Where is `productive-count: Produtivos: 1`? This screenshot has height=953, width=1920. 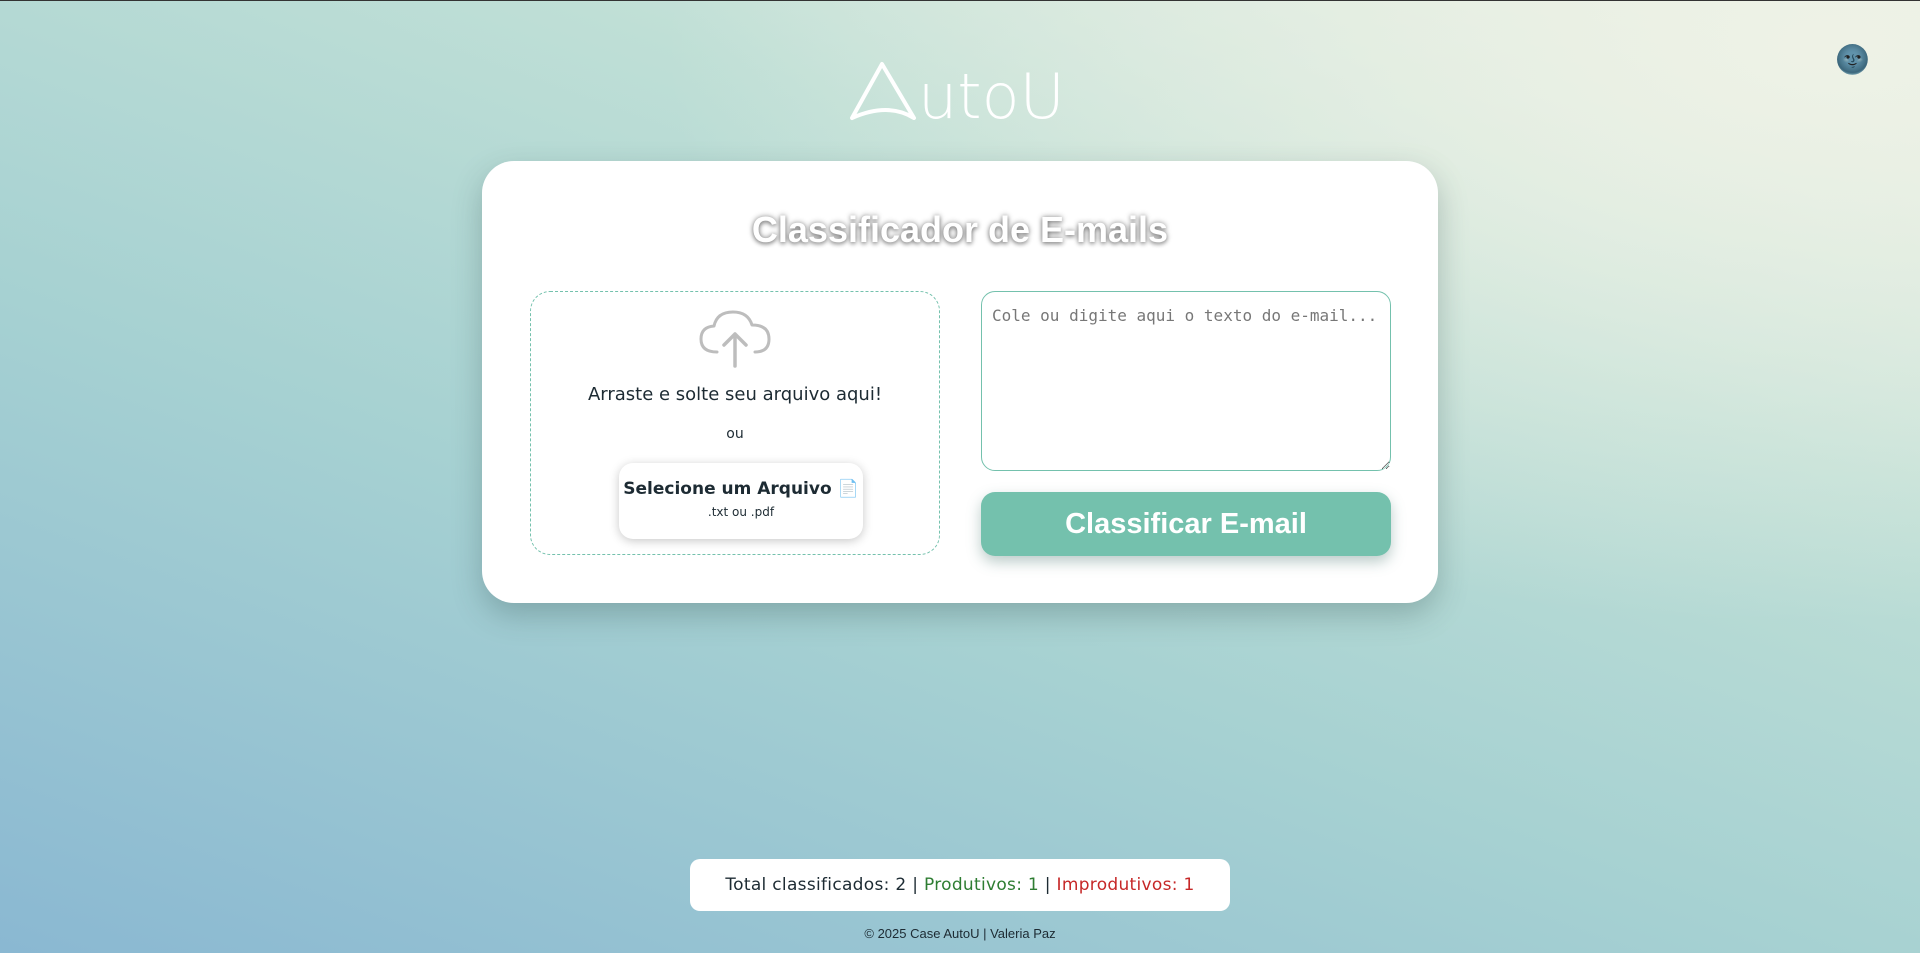
productive-count: Produtivos: 1 is located at coordinates (981, 885).